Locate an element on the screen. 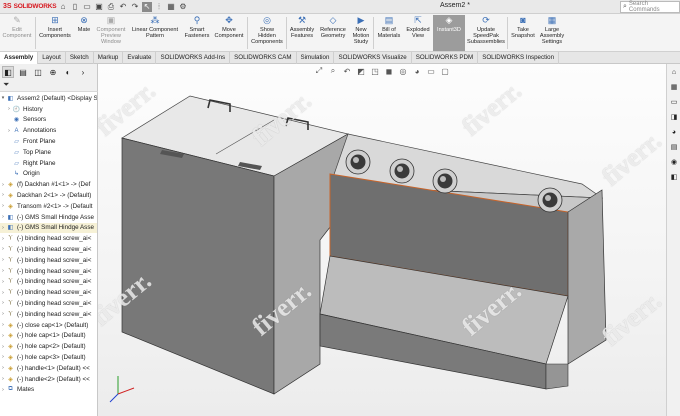 The width and height of the screenshot is (680, 416). new-file-icon: ▯ is located at coordinates (75, 7).